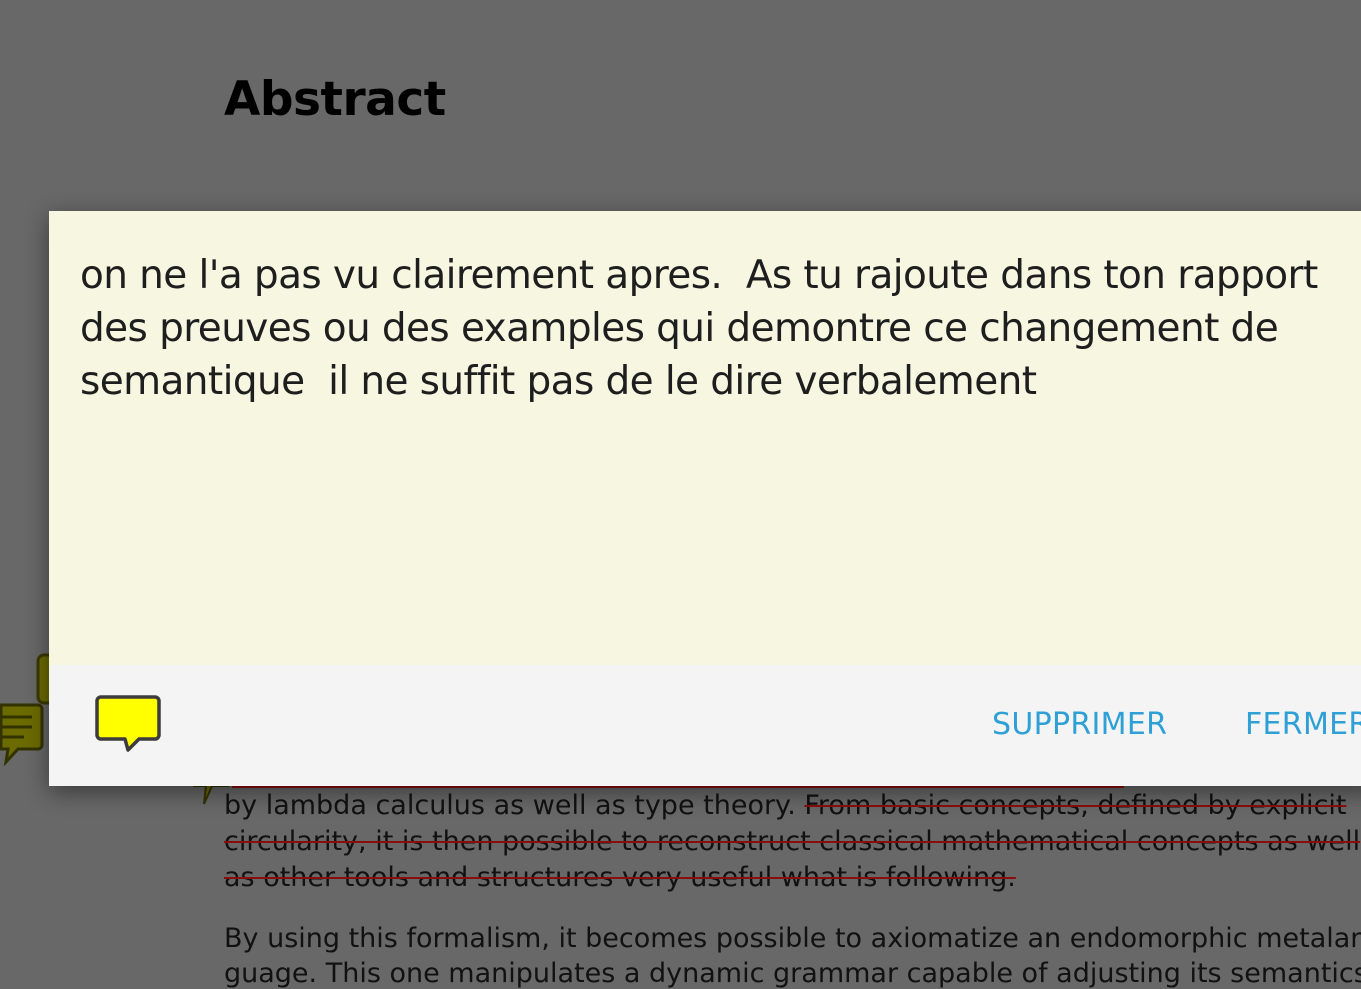 This screenshot has width=1361, height=989. Describe the element at coordinates (705, 725) in the screenshot. I see `dialog-footer: SUPPRIMER FERMER` at that location.